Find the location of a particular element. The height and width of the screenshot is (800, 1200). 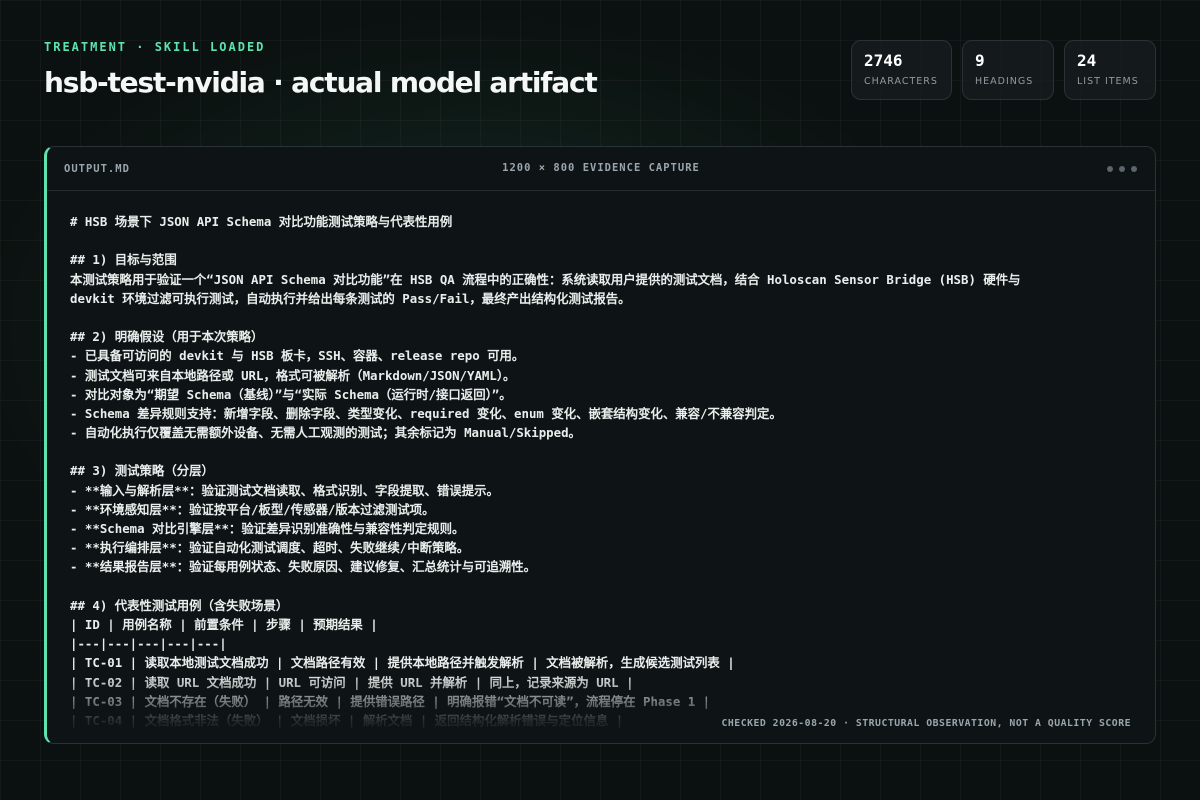

markdown-line: - **结果报告层**：验证每用例状态、失败原因、建议修复、汇总统计与可追溯性。 is located at coordinates (303, 567).